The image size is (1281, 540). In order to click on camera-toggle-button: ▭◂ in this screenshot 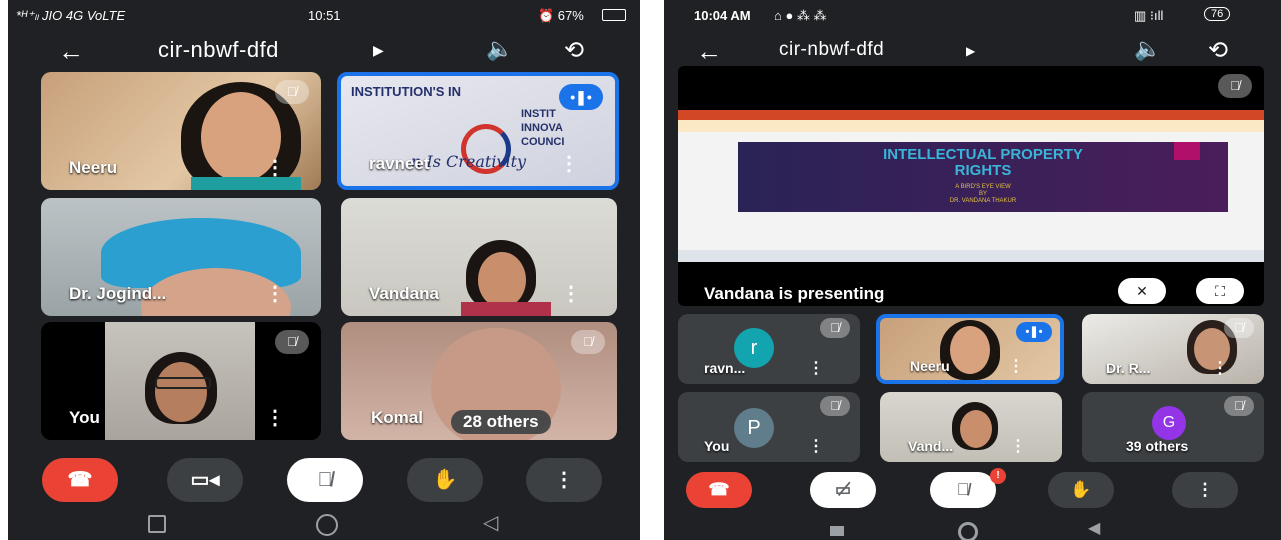, I will do `click(205, 480)`.